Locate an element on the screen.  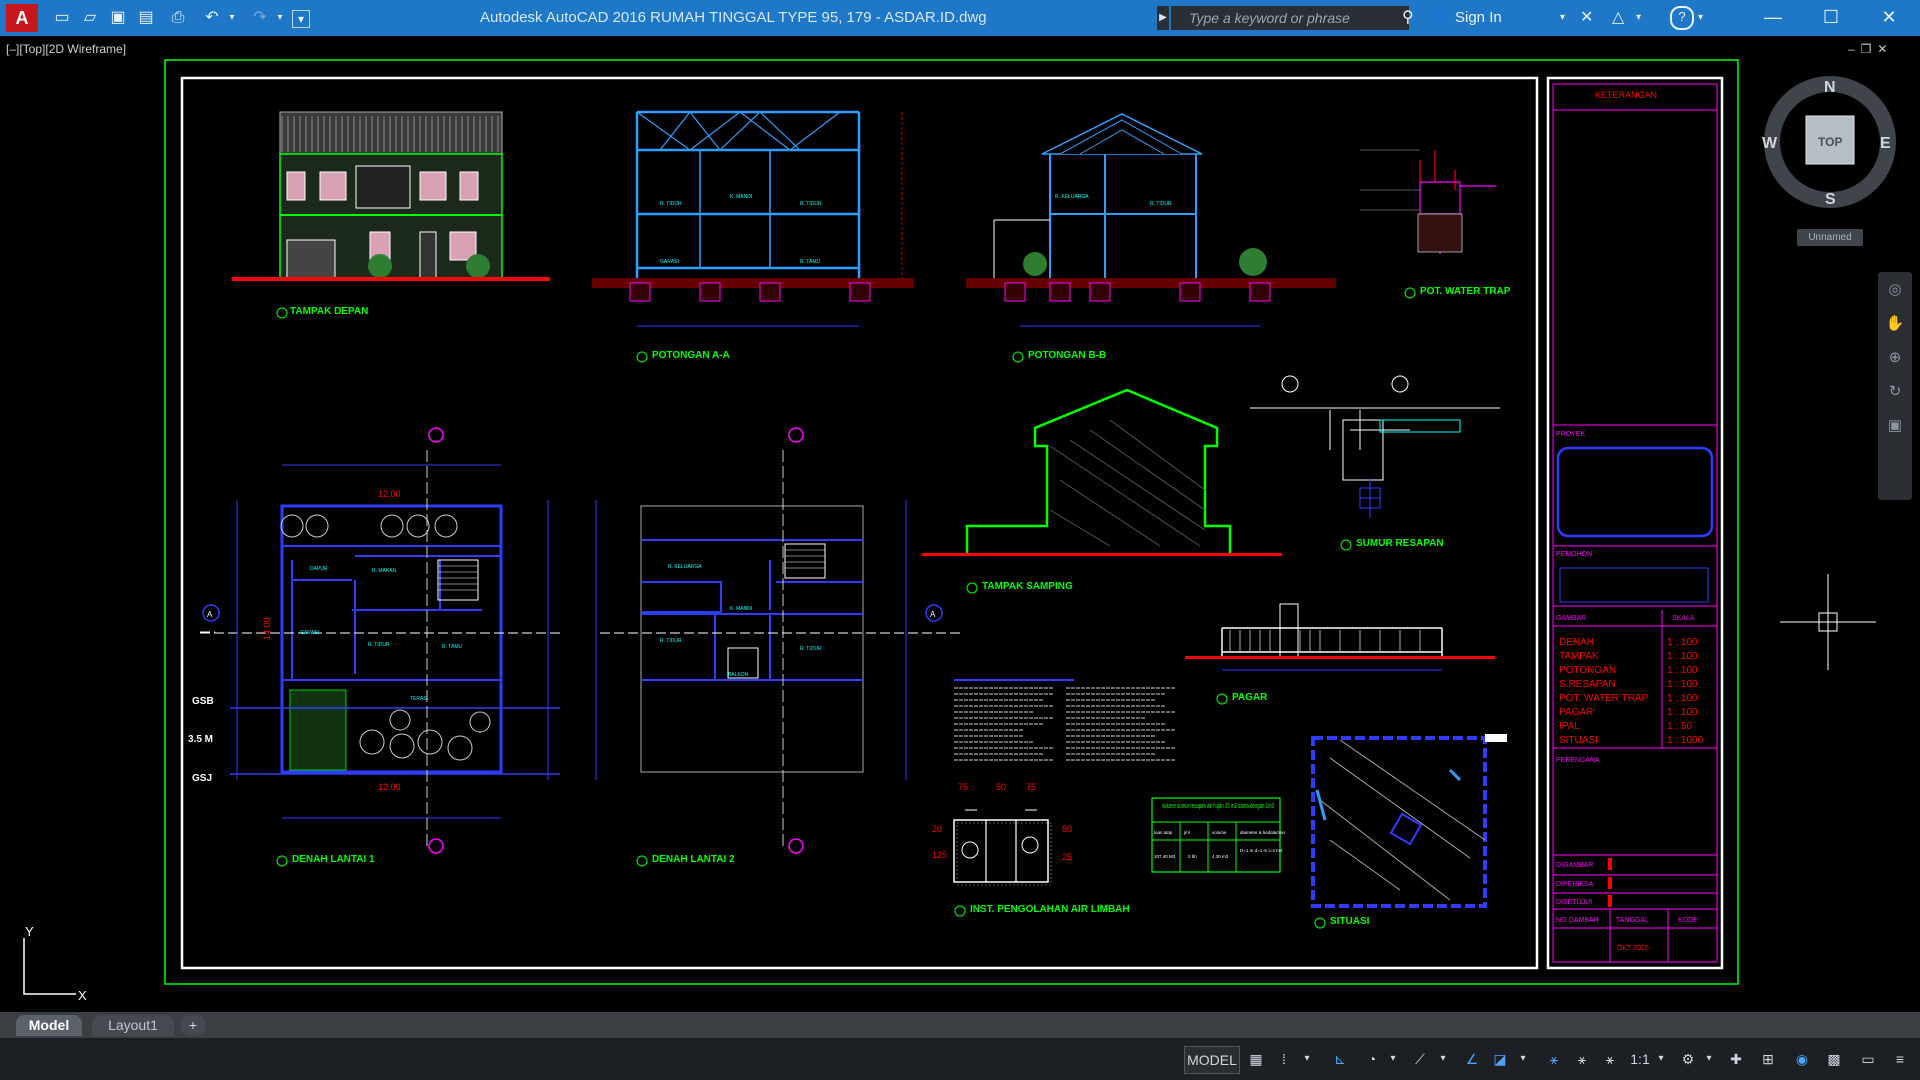
isometric-icon: ⟋ is located at coordinates (1420, 1059).